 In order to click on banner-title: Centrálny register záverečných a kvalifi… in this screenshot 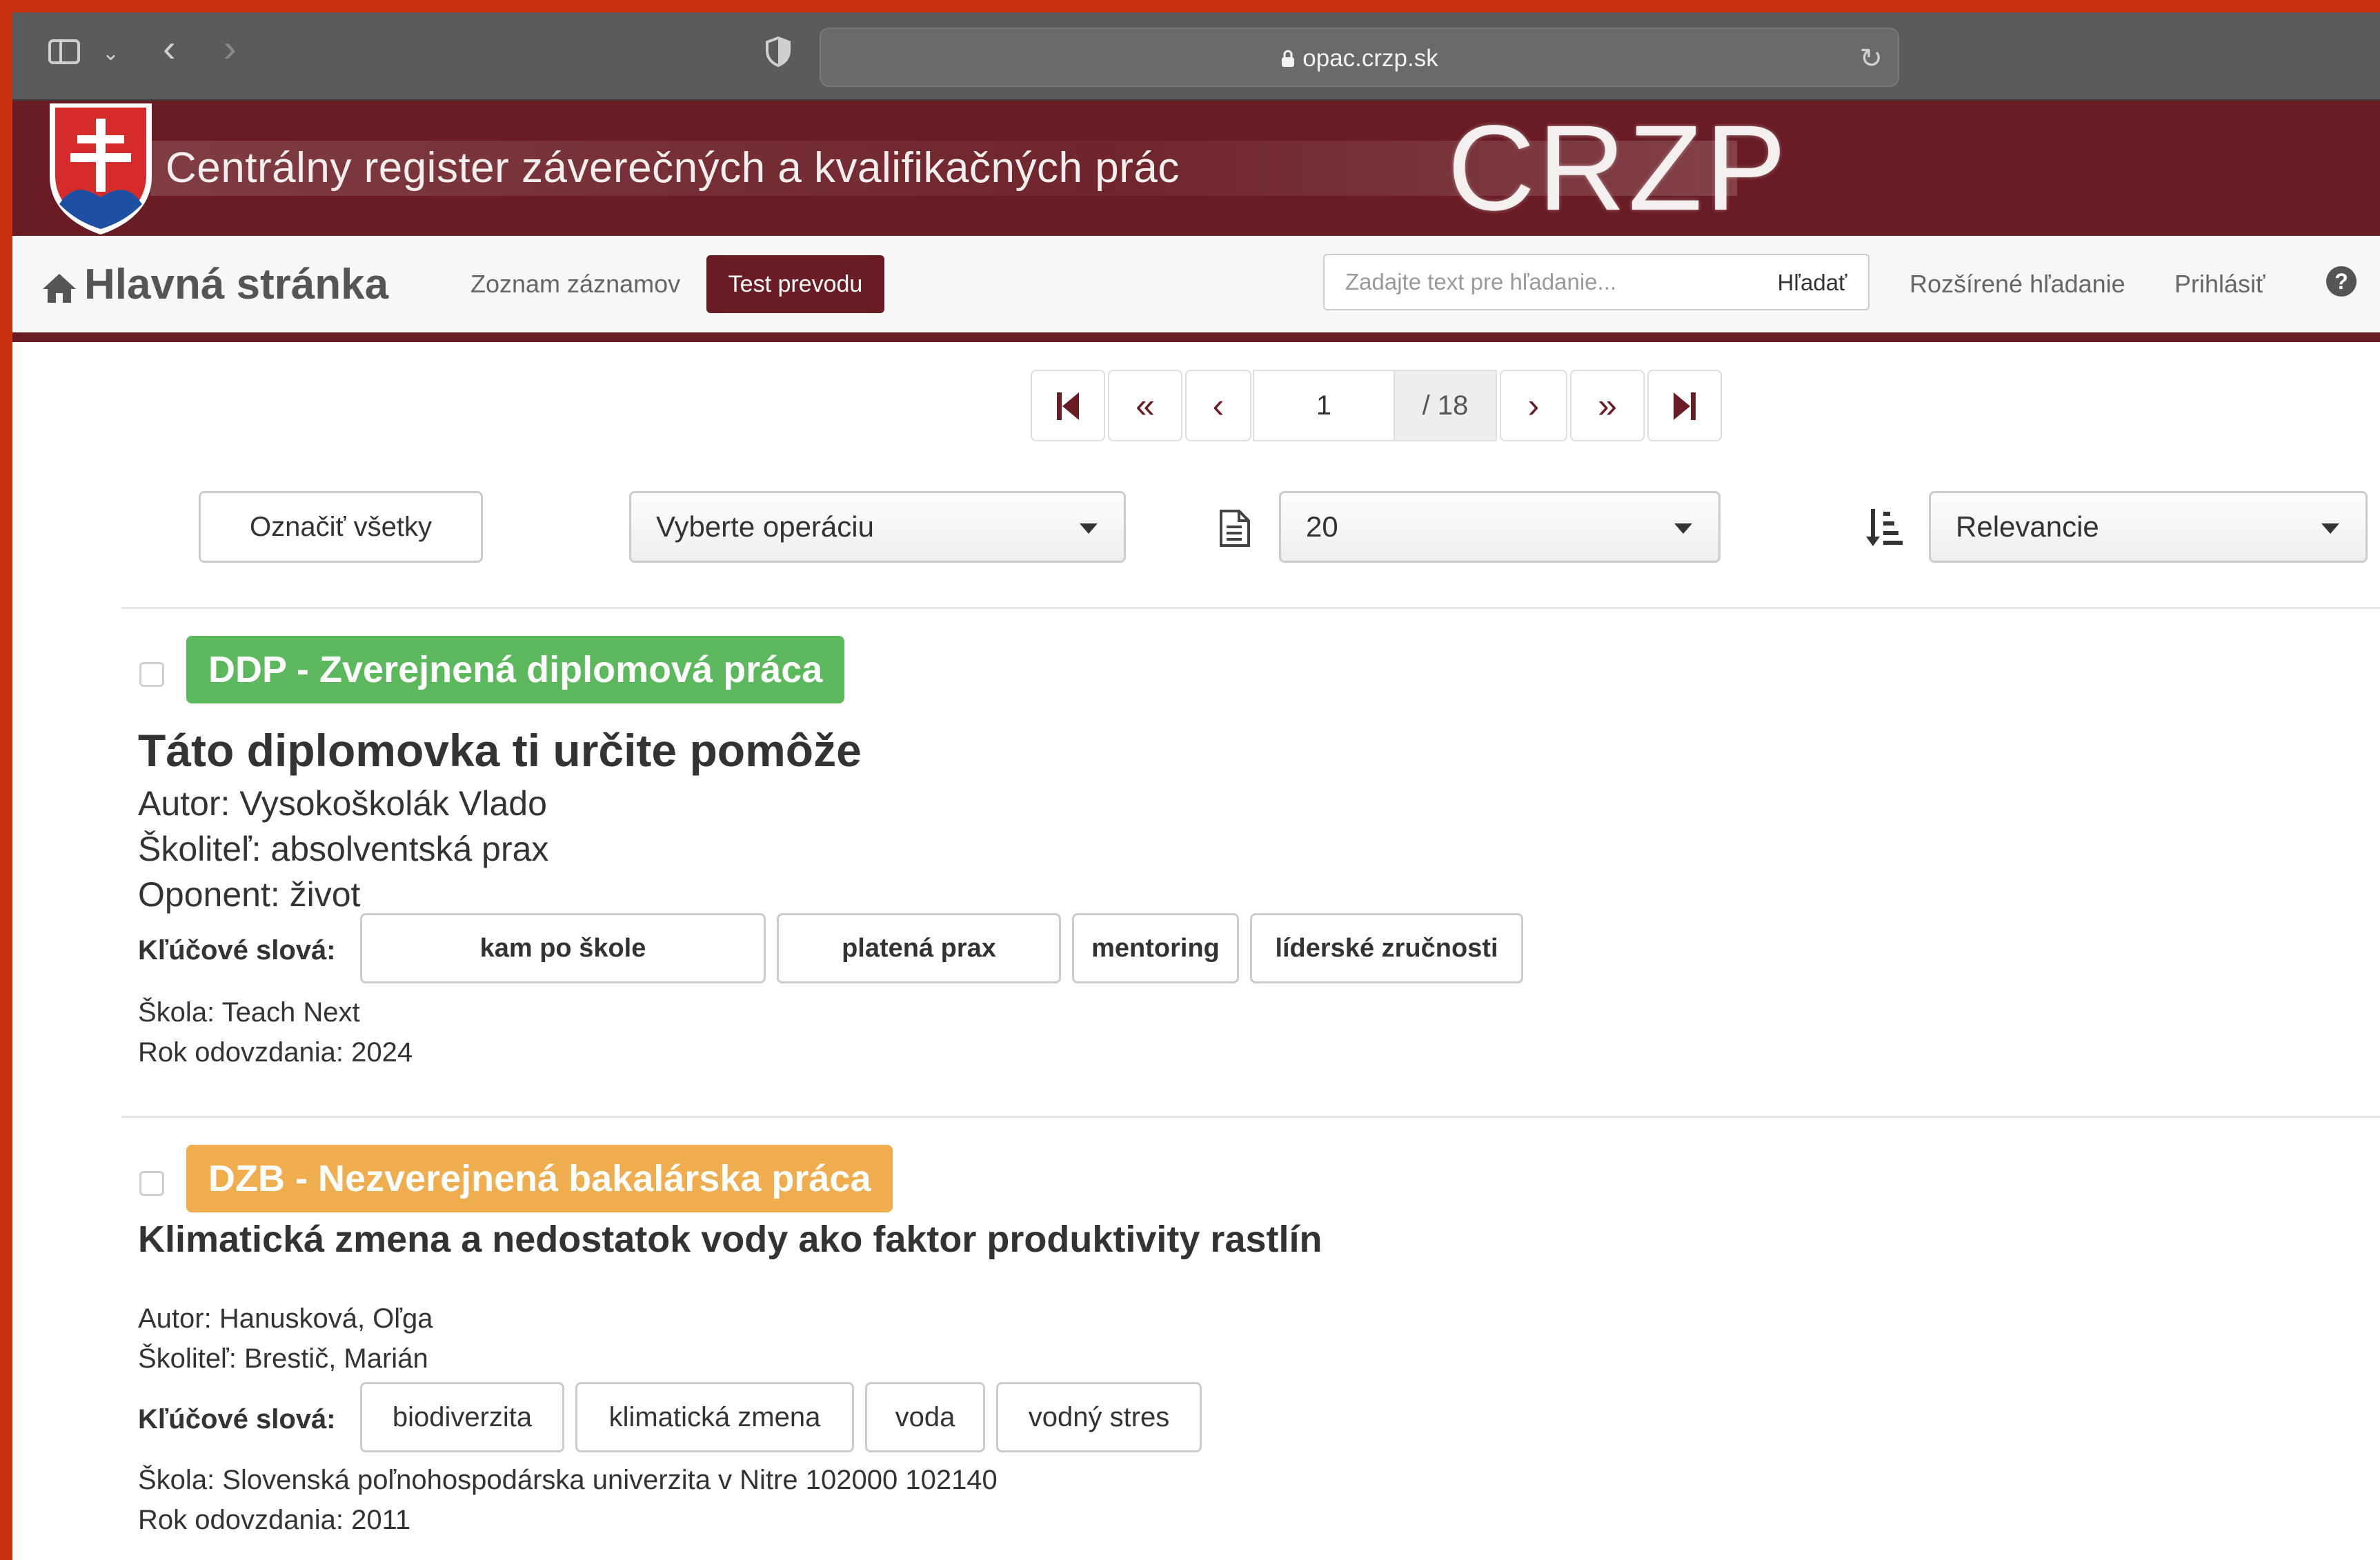, I will do `click(673, 168)`.